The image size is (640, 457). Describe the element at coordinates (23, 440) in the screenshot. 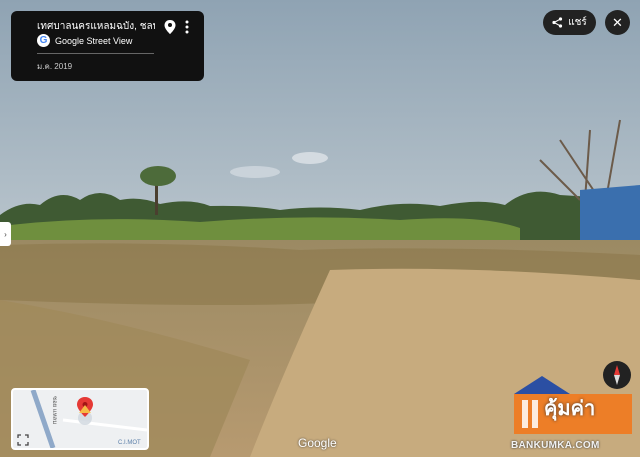

I see `expand-icon` at that location.